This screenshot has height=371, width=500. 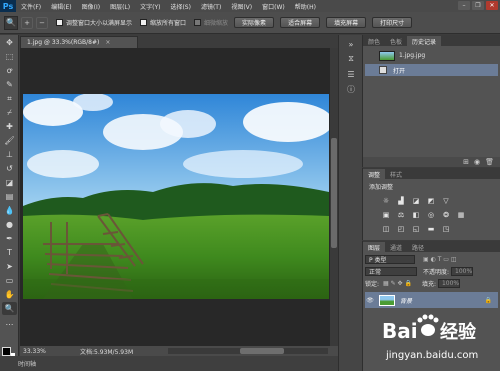 What do you see at coordinates (300, 22) in the screenshot?
I see `fit-screen-button: 适合屏幕` at bounding box center [300, 22].